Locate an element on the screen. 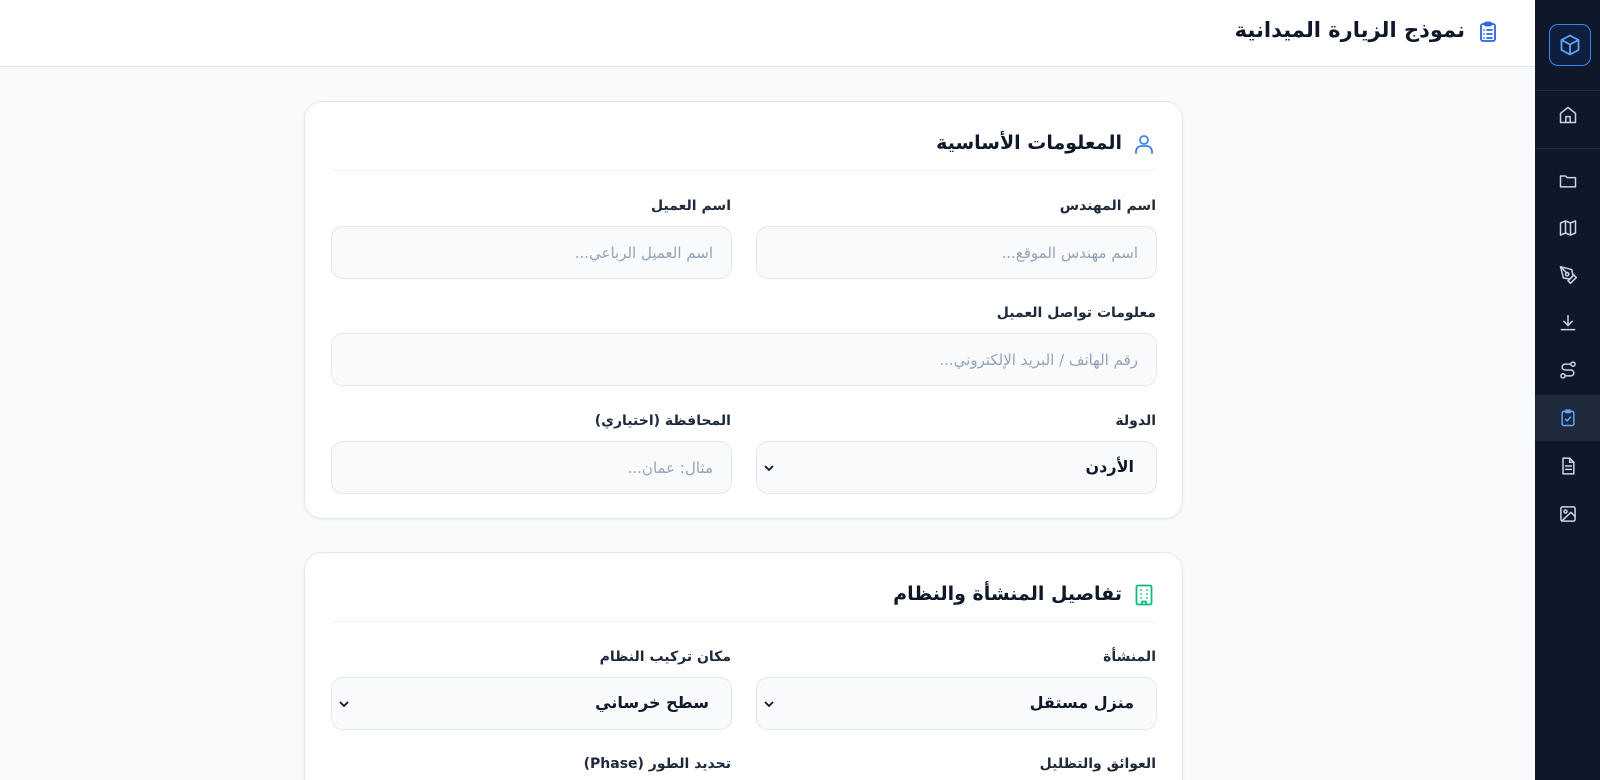 Image resolution: width=1600 pixels, height=780 pixels. nav-reports is located at coordinates (1567, 466).